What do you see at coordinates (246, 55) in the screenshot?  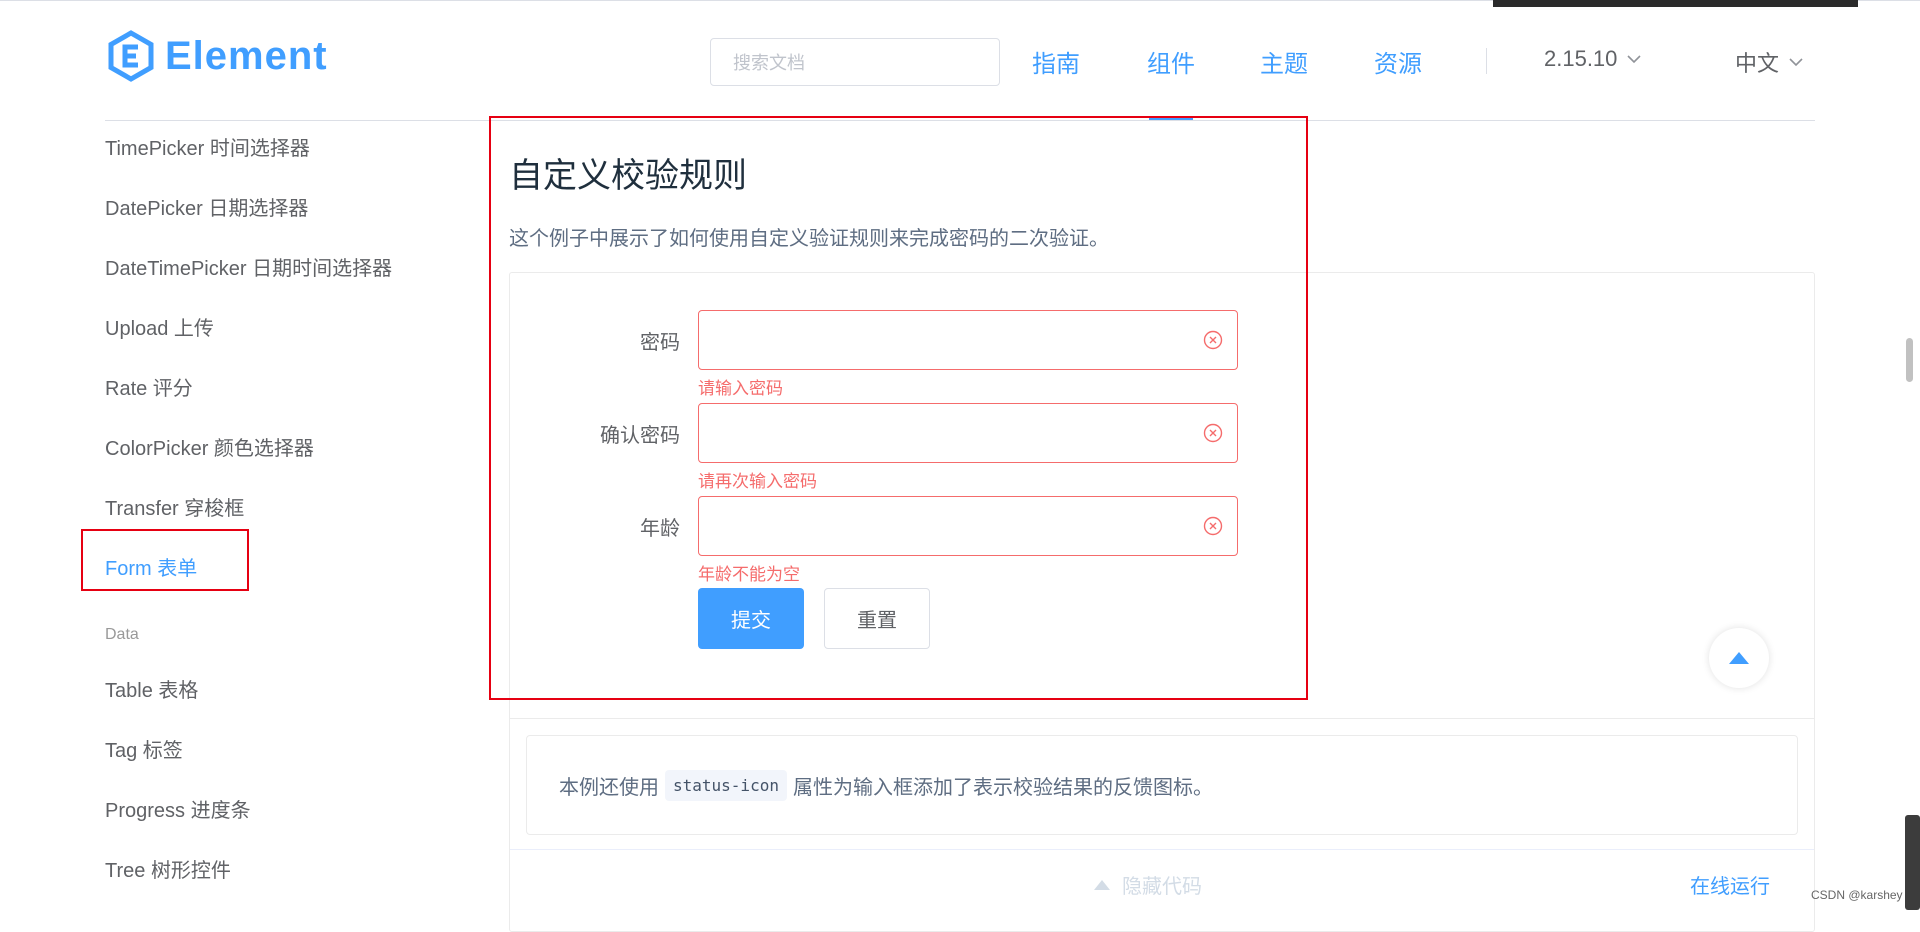 I see `logo-text: Element` at bounding box center [246, 55].